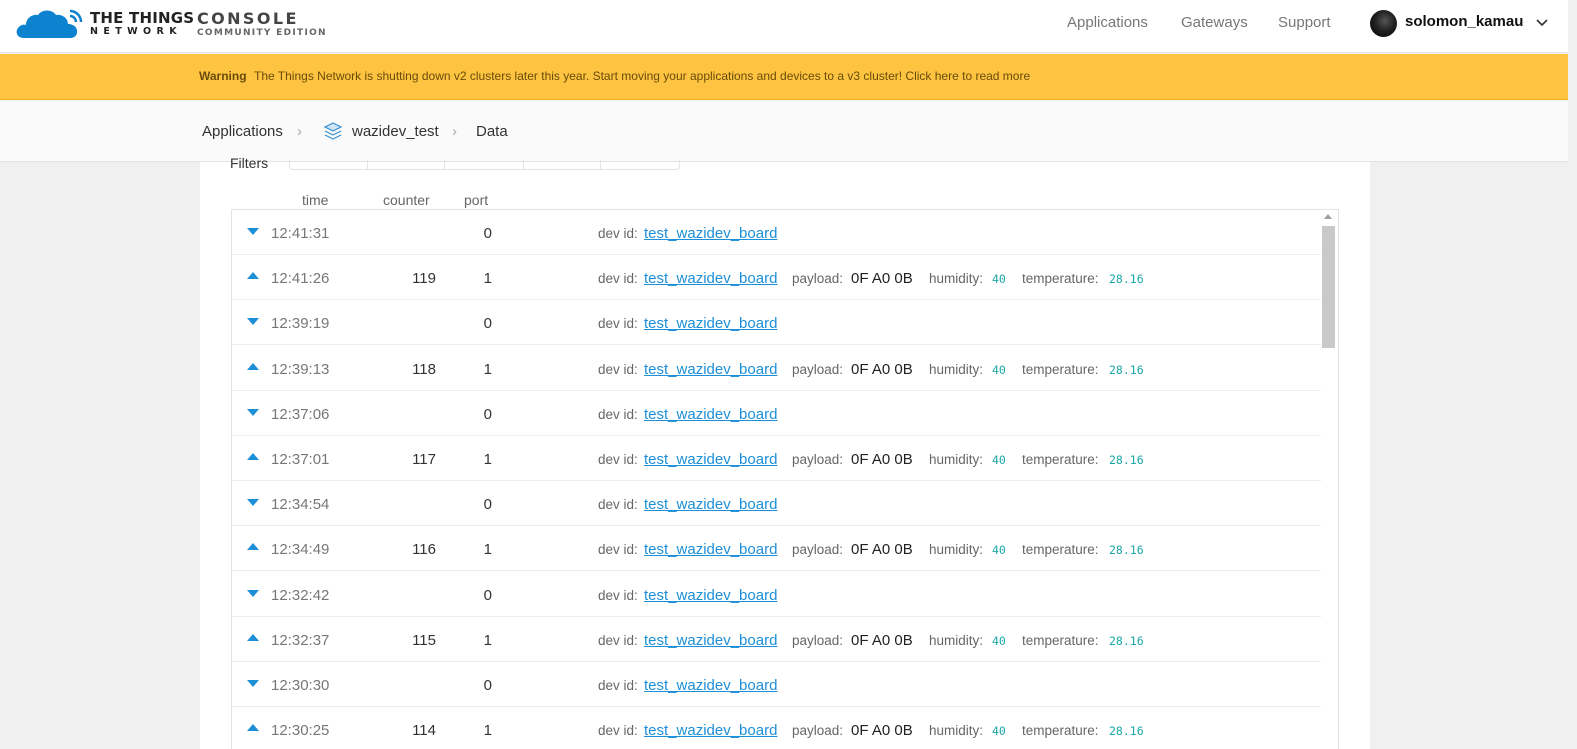 This screenshot has width=1577, height=749. Describe the element at coordinates (395, 131) in the screenshot. I see `breadcrumb-app-name: wazidev_test` at that location.